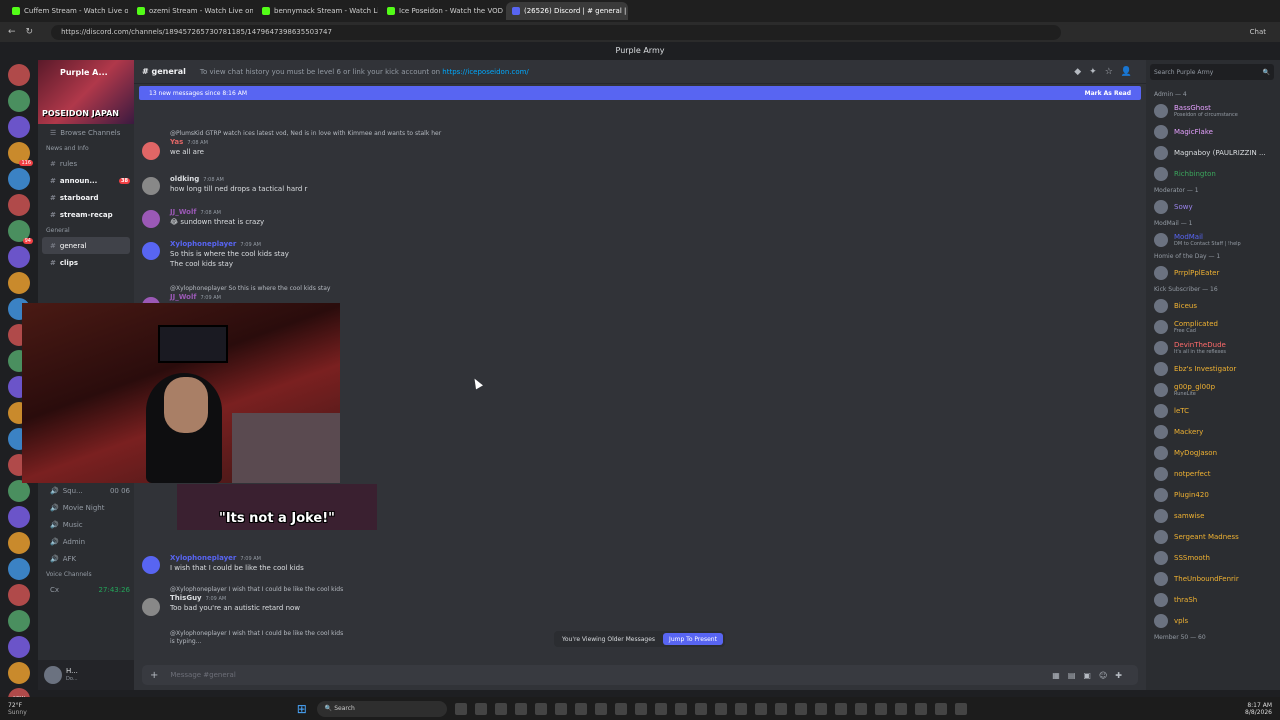 This screenshot has height=720, width=1280. I want to click on browser-tab: ozemi Stream - Watch Live on×, so click(192, 11).